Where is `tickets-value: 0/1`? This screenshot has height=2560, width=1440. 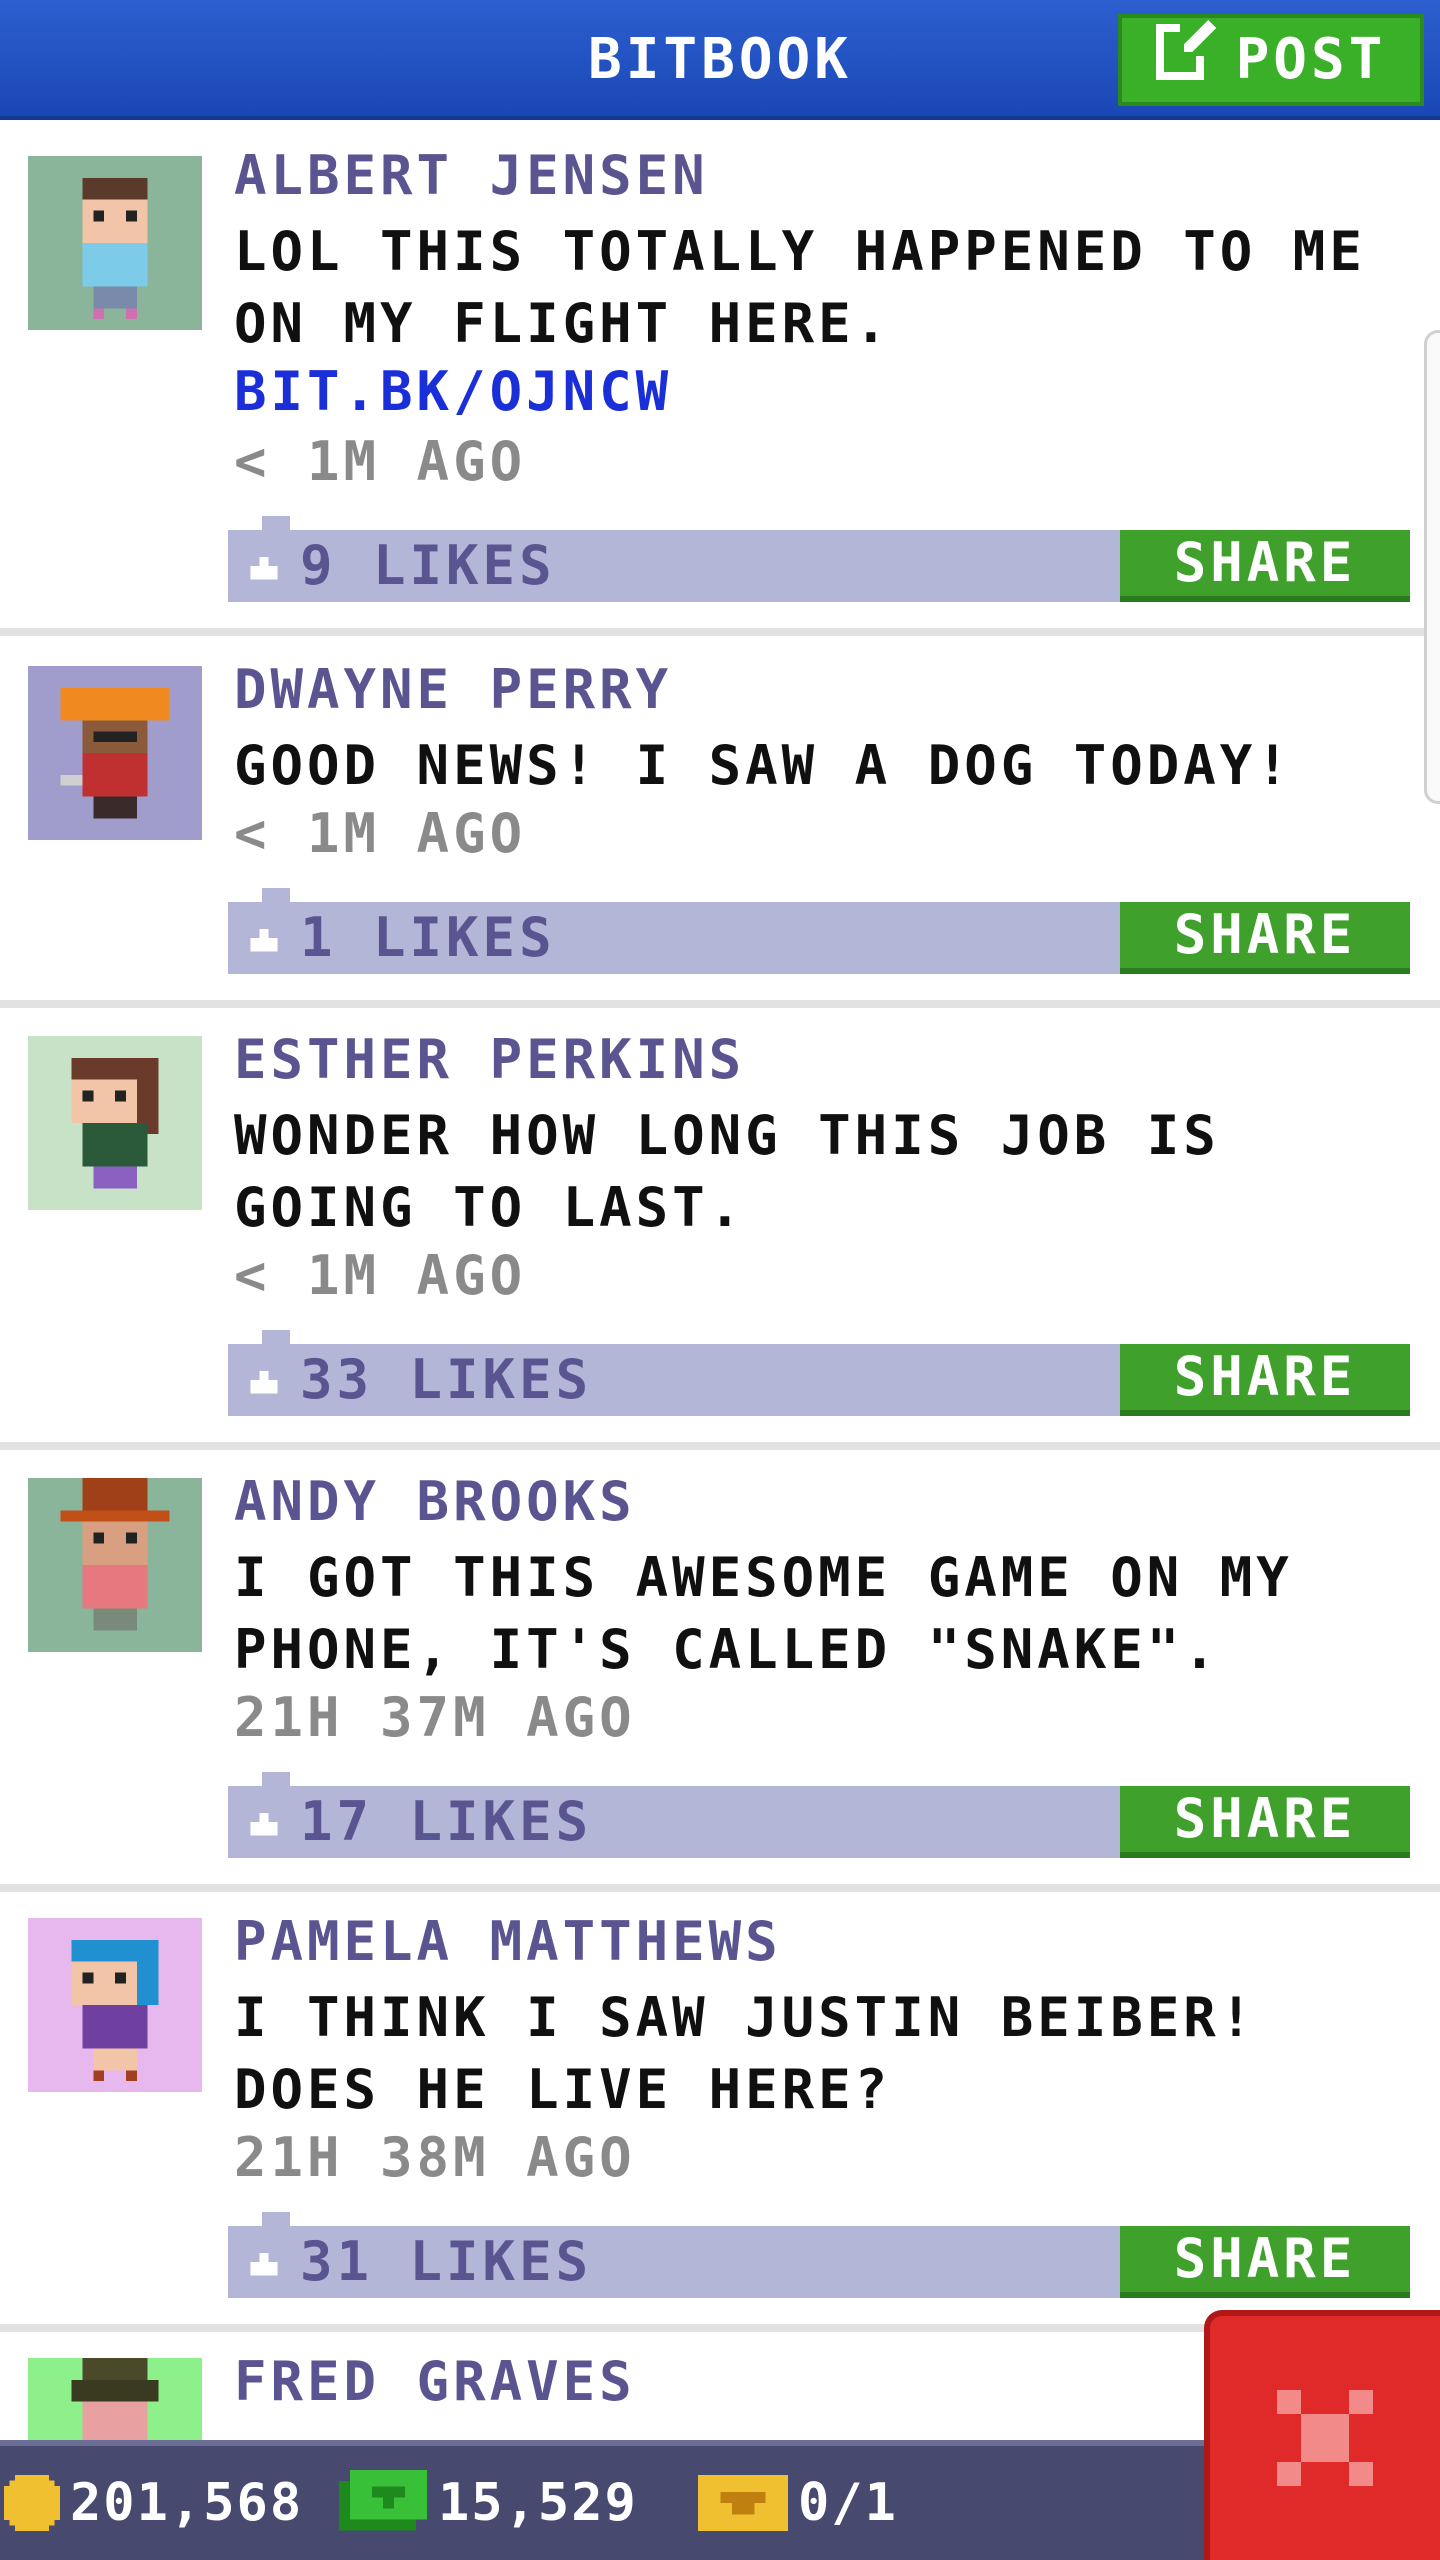
tickets-value: 0/1 is located at coordinates (848, 2503).